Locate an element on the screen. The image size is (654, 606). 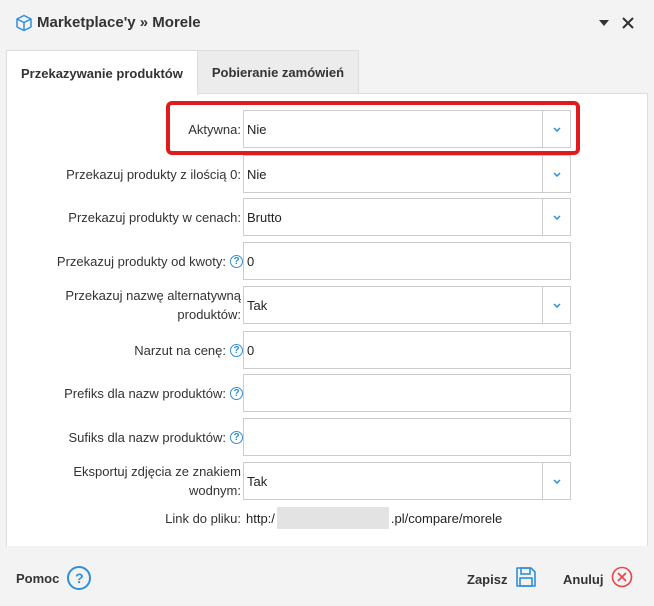
row-ceny: Przekazuj produkty w cenach: Brutto is located at coordinates (327, 217).